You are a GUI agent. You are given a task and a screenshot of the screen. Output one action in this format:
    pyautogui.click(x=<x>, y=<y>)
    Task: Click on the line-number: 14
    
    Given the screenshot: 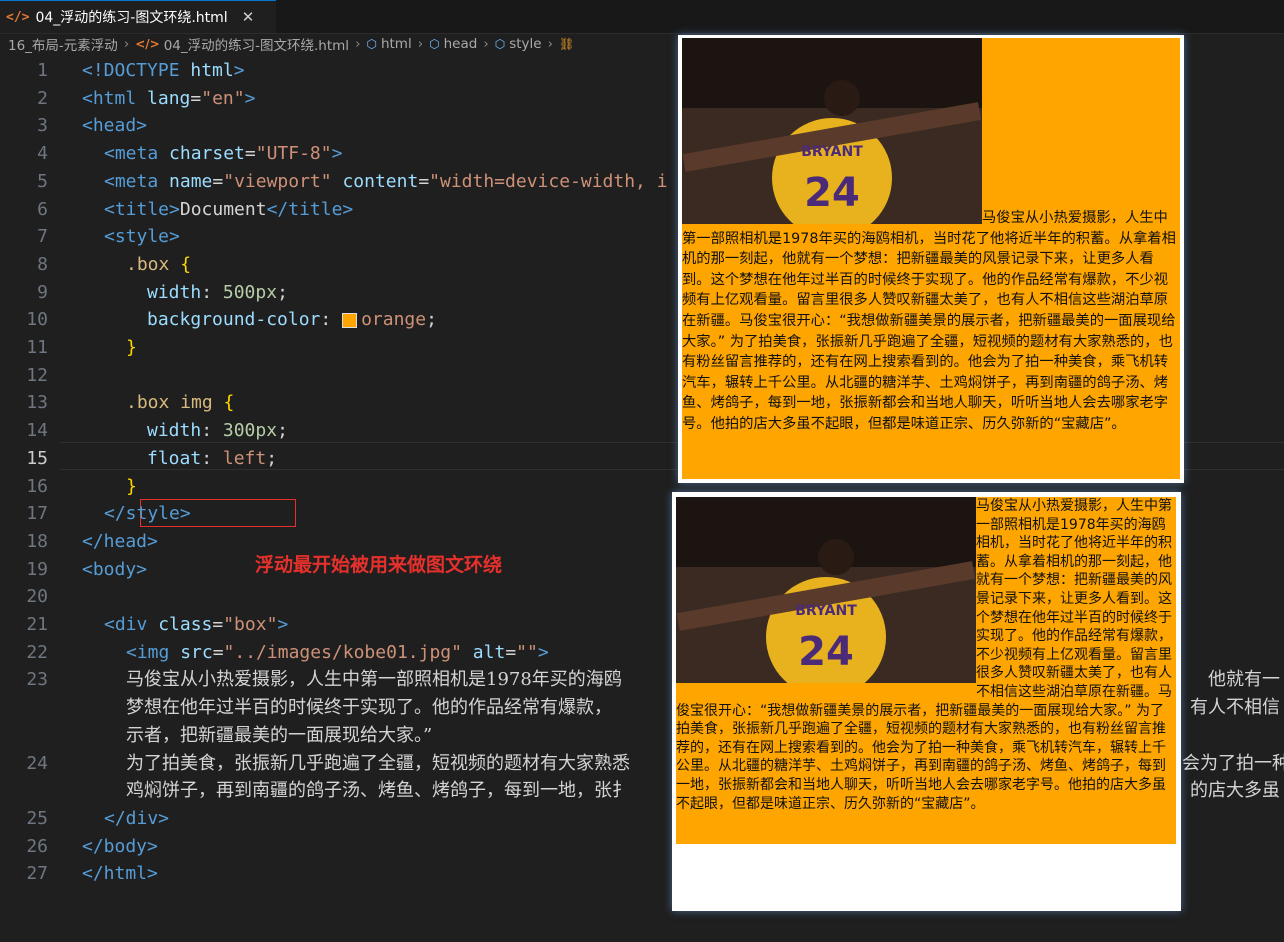 What is the action you would take?
    pyautogui.click(x=37, y=431)
    